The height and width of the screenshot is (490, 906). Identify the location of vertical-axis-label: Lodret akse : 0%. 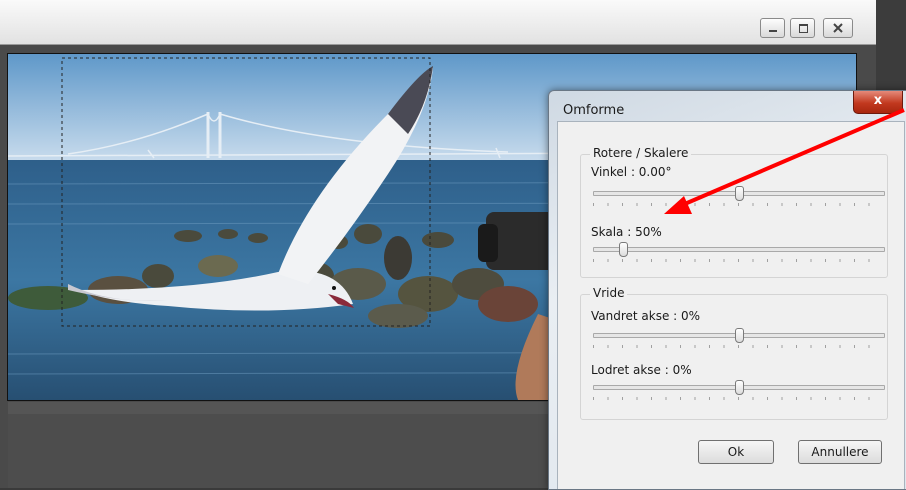
(641, 370).